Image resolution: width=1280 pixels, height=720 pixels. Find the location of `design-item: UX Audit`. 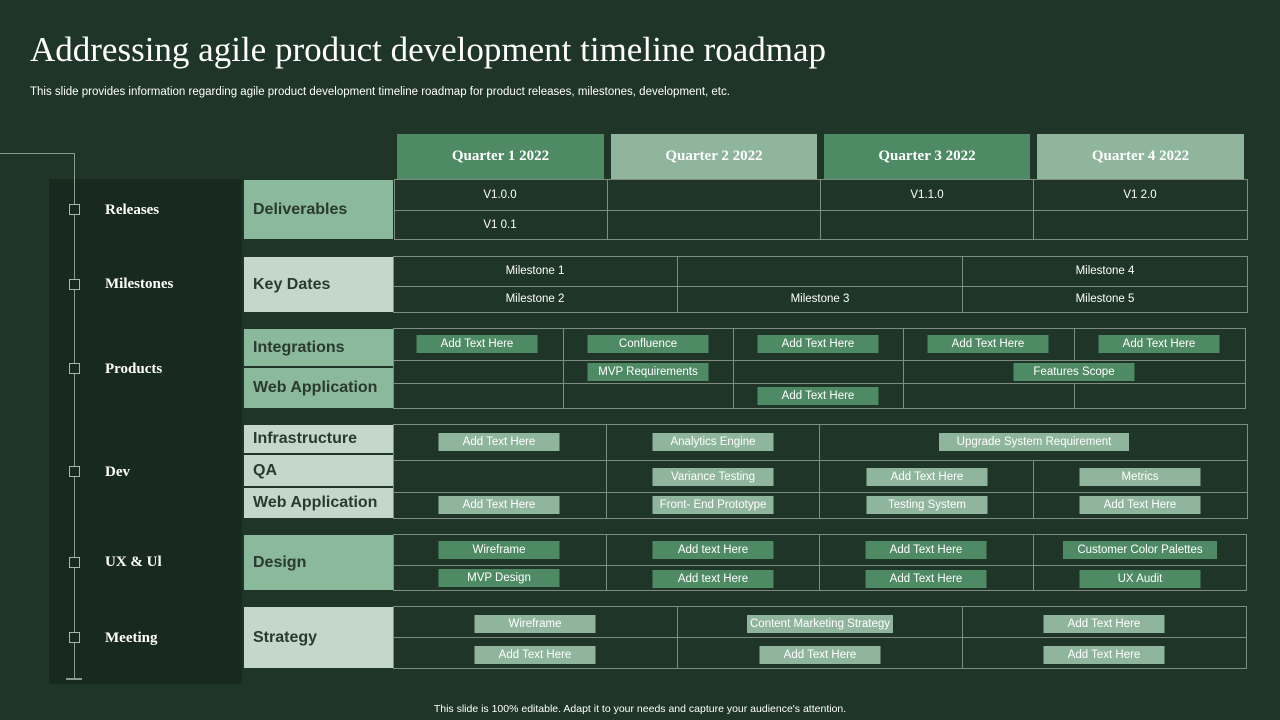

design-item: UX Audit is located at coordinates (1140, 579).